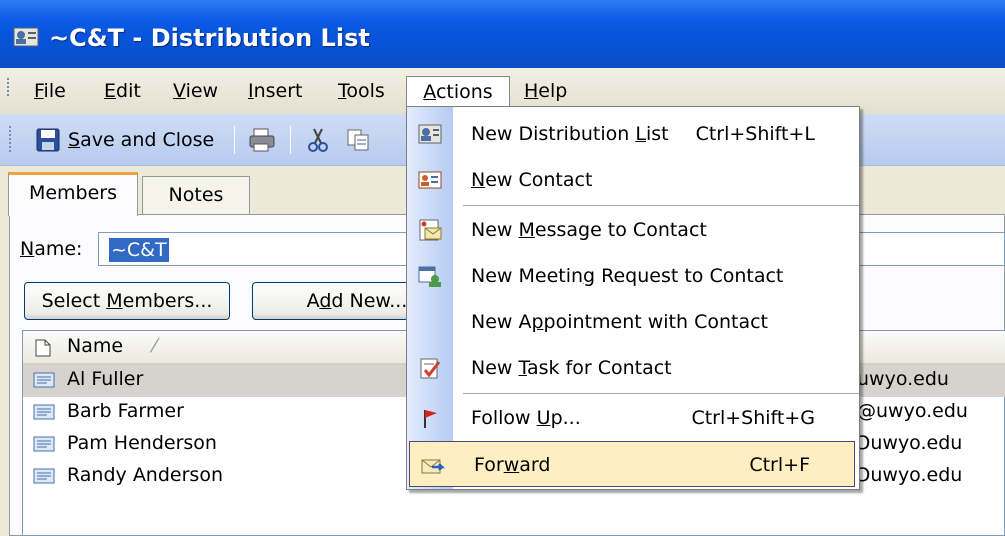 This screenshot has width=1005, height=536. What do you see at coordinates (155, 346) in the screenshot?
I see `sort-indicator: ⁄` at bounding box center [155, 346].